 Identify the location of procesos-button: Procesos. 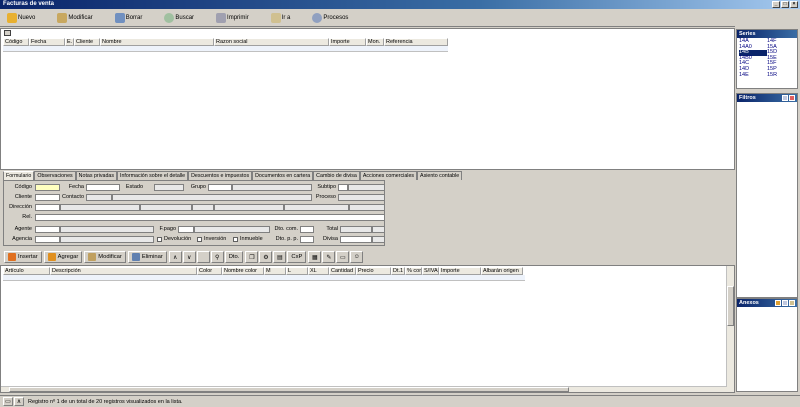
(330, 18).